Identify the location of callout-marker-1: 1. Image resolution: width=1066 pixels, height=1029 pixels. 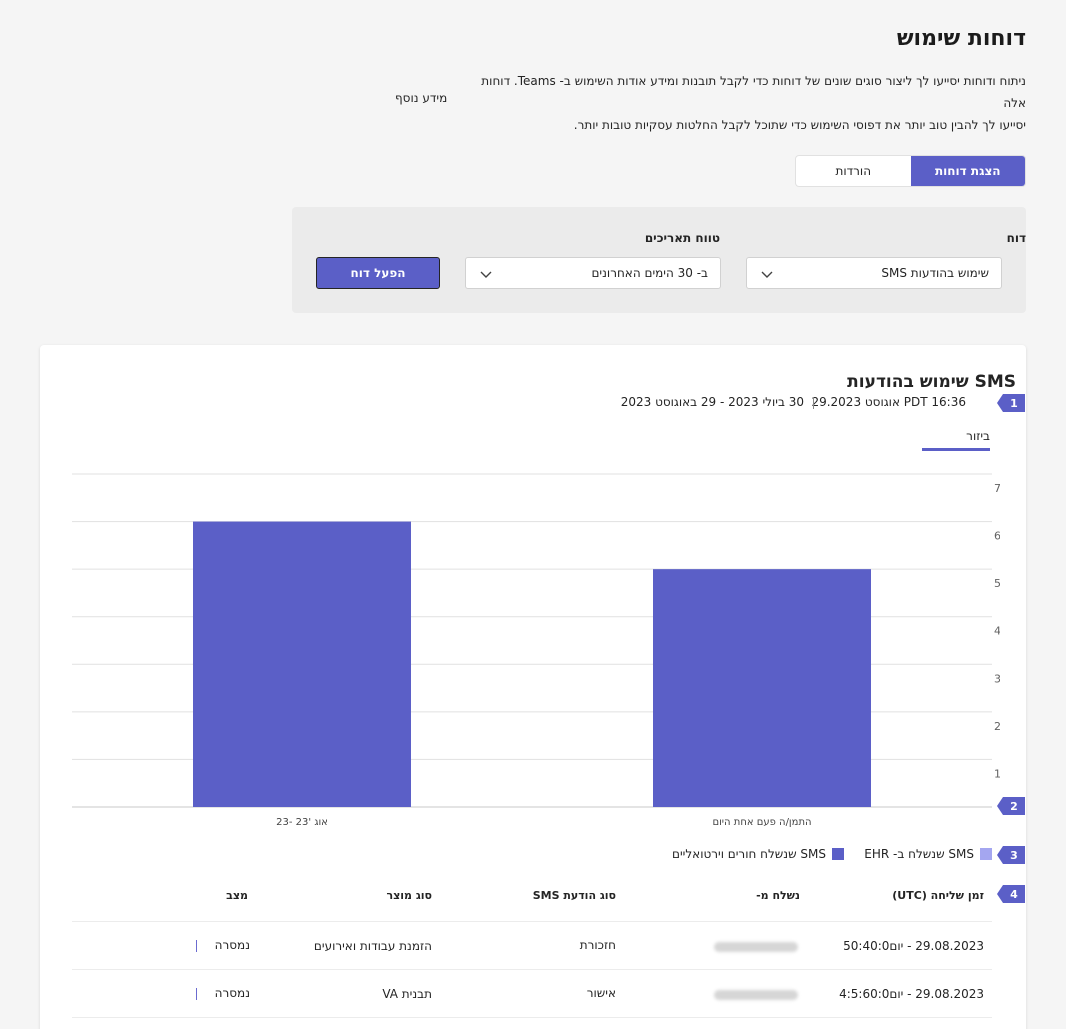
(1011, 403).